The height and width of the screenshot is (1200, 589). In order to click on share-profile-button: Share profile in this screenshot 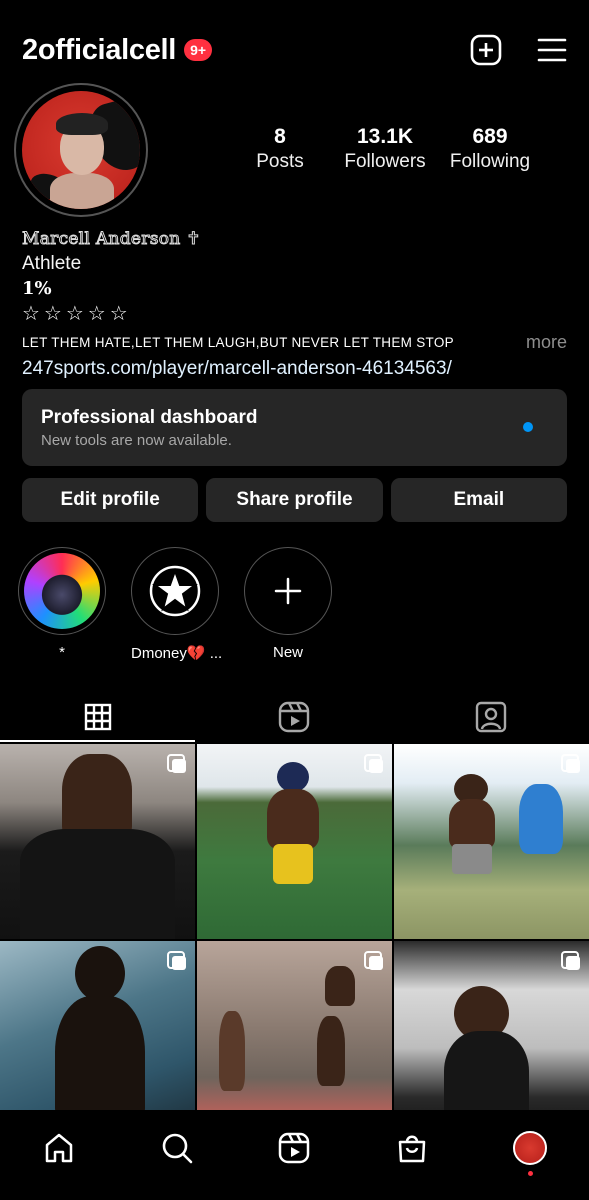, I will do `click(294, 500)`.